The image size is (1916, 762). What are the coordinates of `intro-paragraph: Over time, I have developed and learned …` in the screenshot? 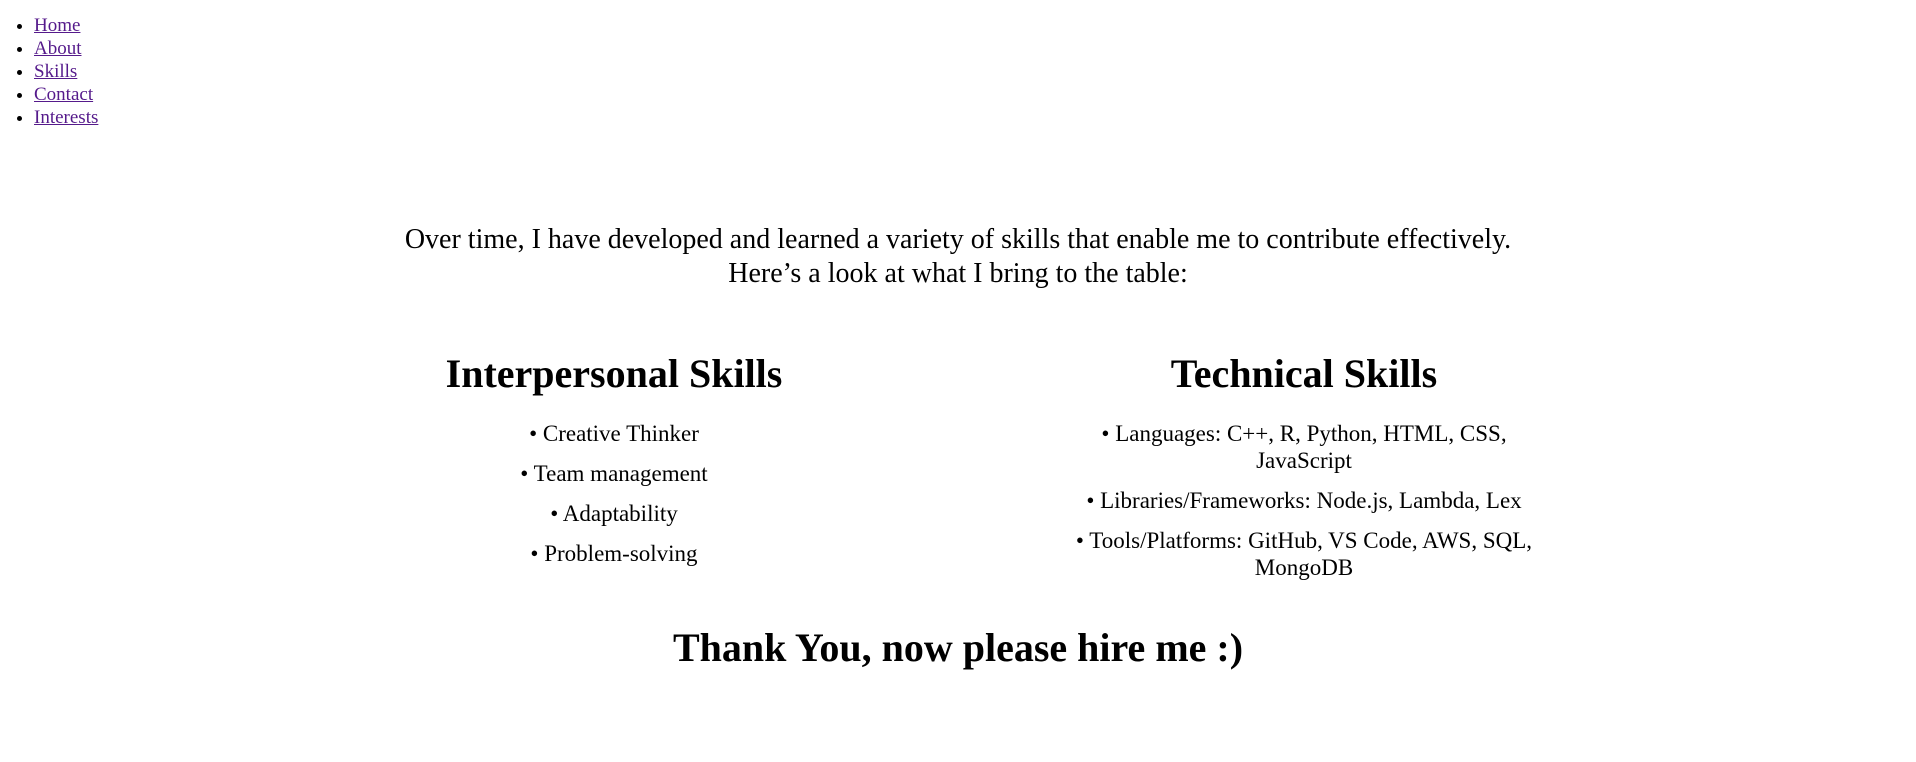 It's located at (958, 257).